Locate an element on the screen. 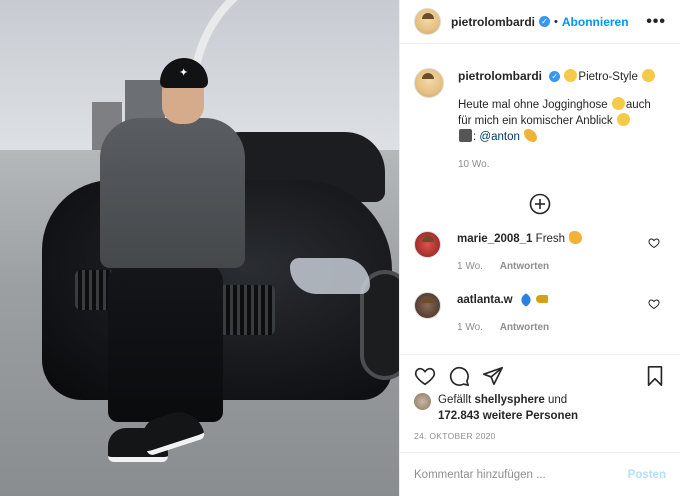  comment-username: marie_2008_1 is located at coordinates (494, 239).